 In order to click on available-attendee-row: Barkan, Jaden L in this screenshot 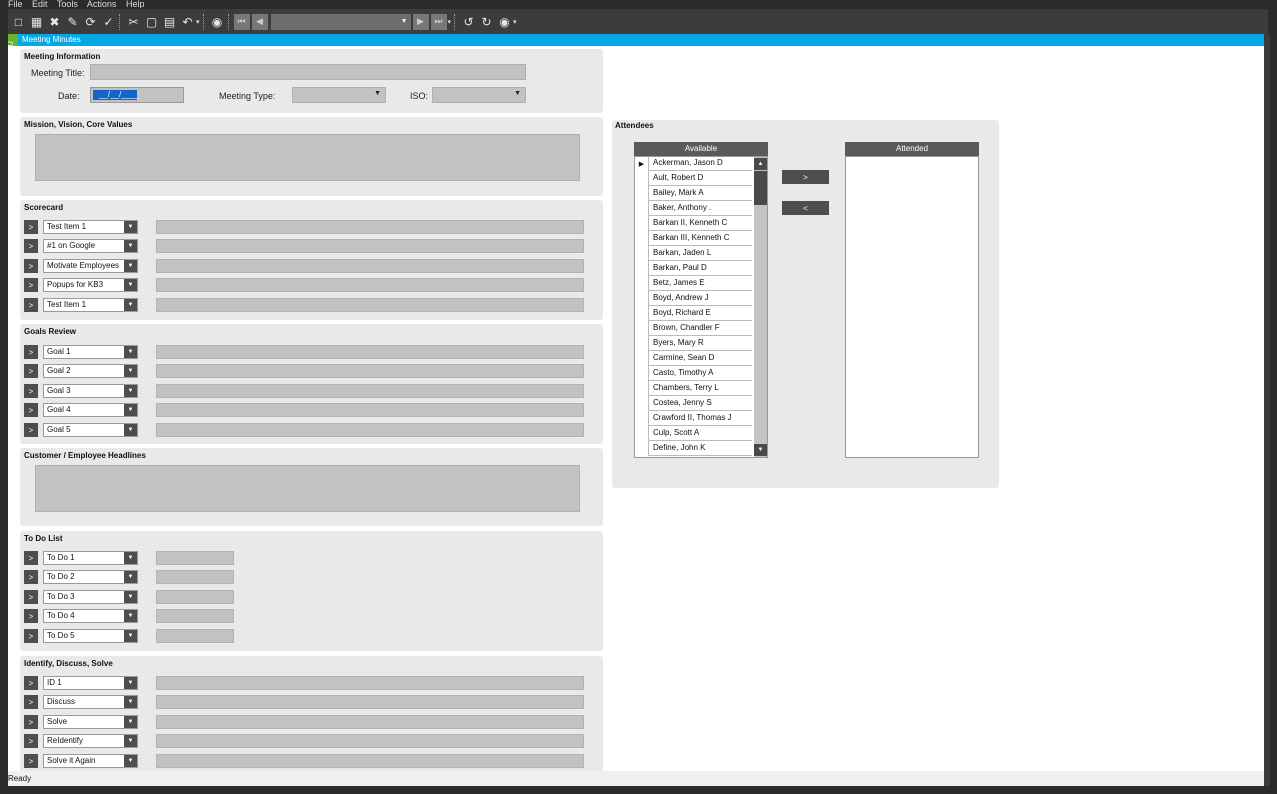, I will do `click(693, 253)`.